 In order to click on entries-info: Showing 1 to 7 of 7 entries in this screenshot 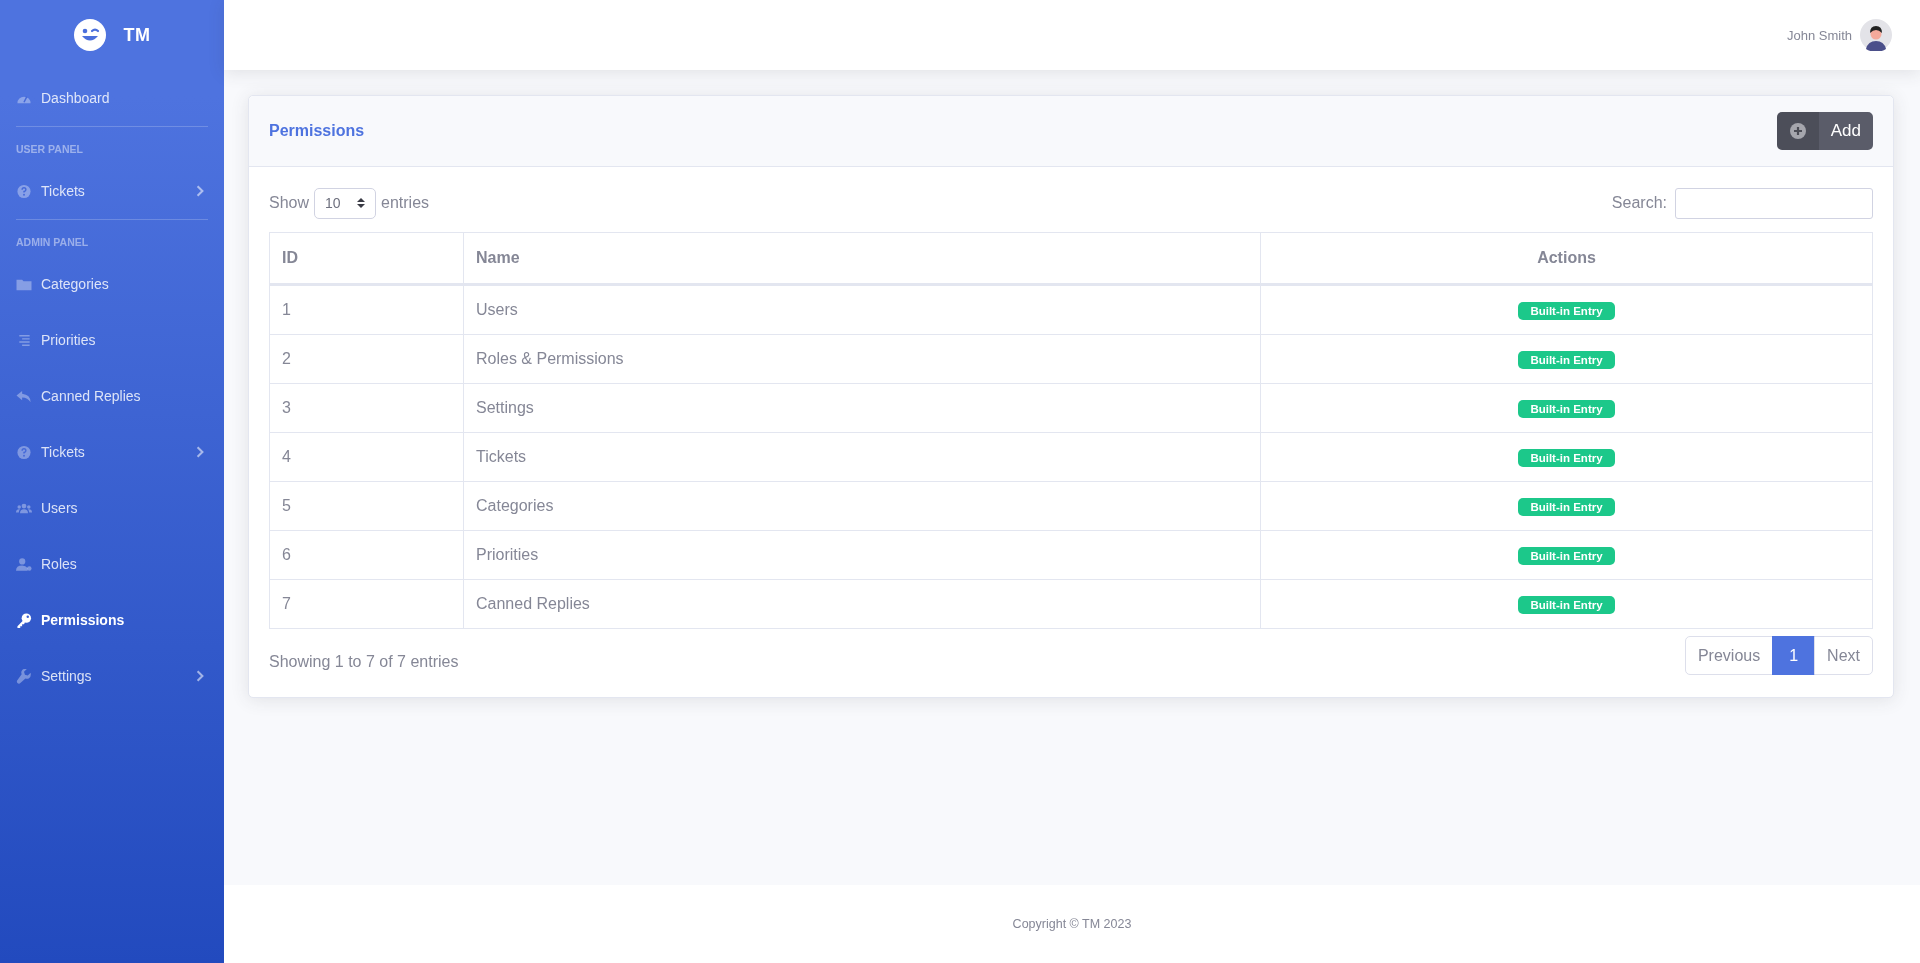, I will do `click(364, 661)`.